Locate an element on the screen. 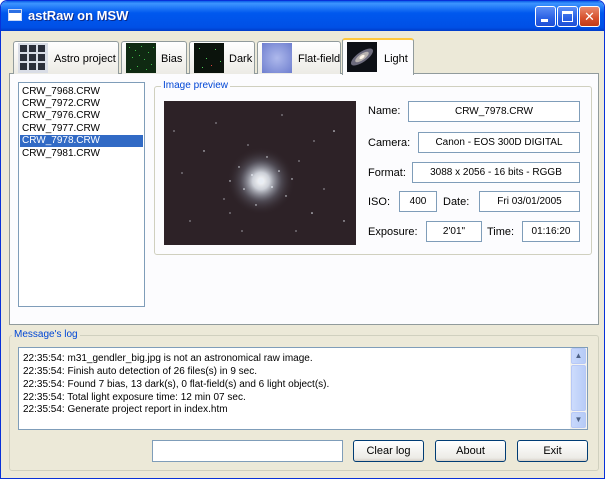 This screenshot has width=605, height=479. dark-frame-icon is located at coordinates (209, 58).